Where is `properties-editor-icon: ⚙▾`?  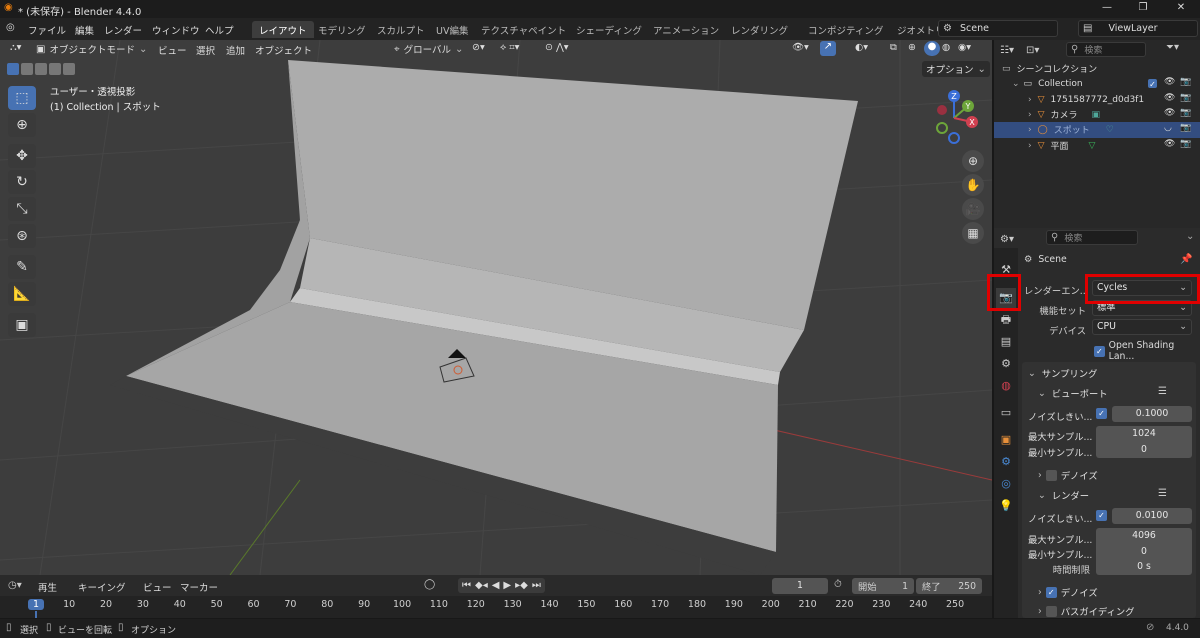
properties-editor-icon: ⚙▾ is located at coordinates (1007, 239).